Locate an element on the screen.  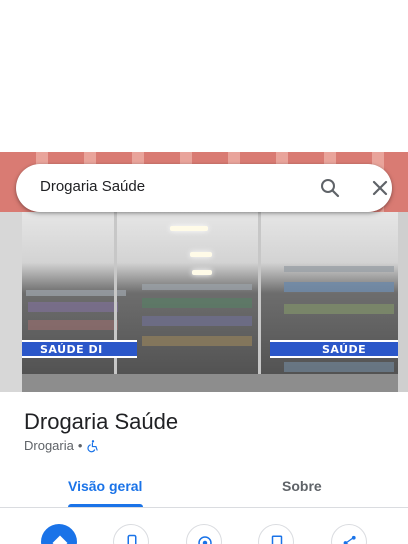
category-line: Drogaria • is located at coordinates (62, 445).